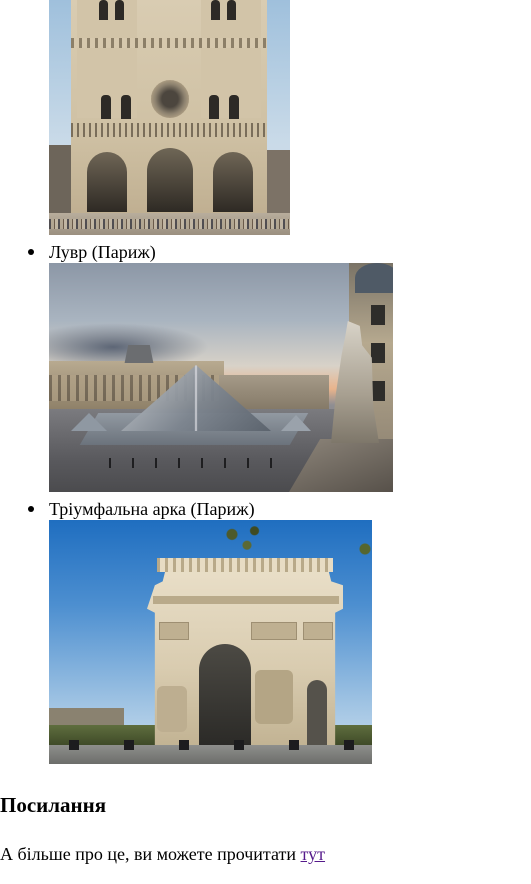 The image size is (531, 884). I want to click on read-more-link: тут, so click(313, 854).